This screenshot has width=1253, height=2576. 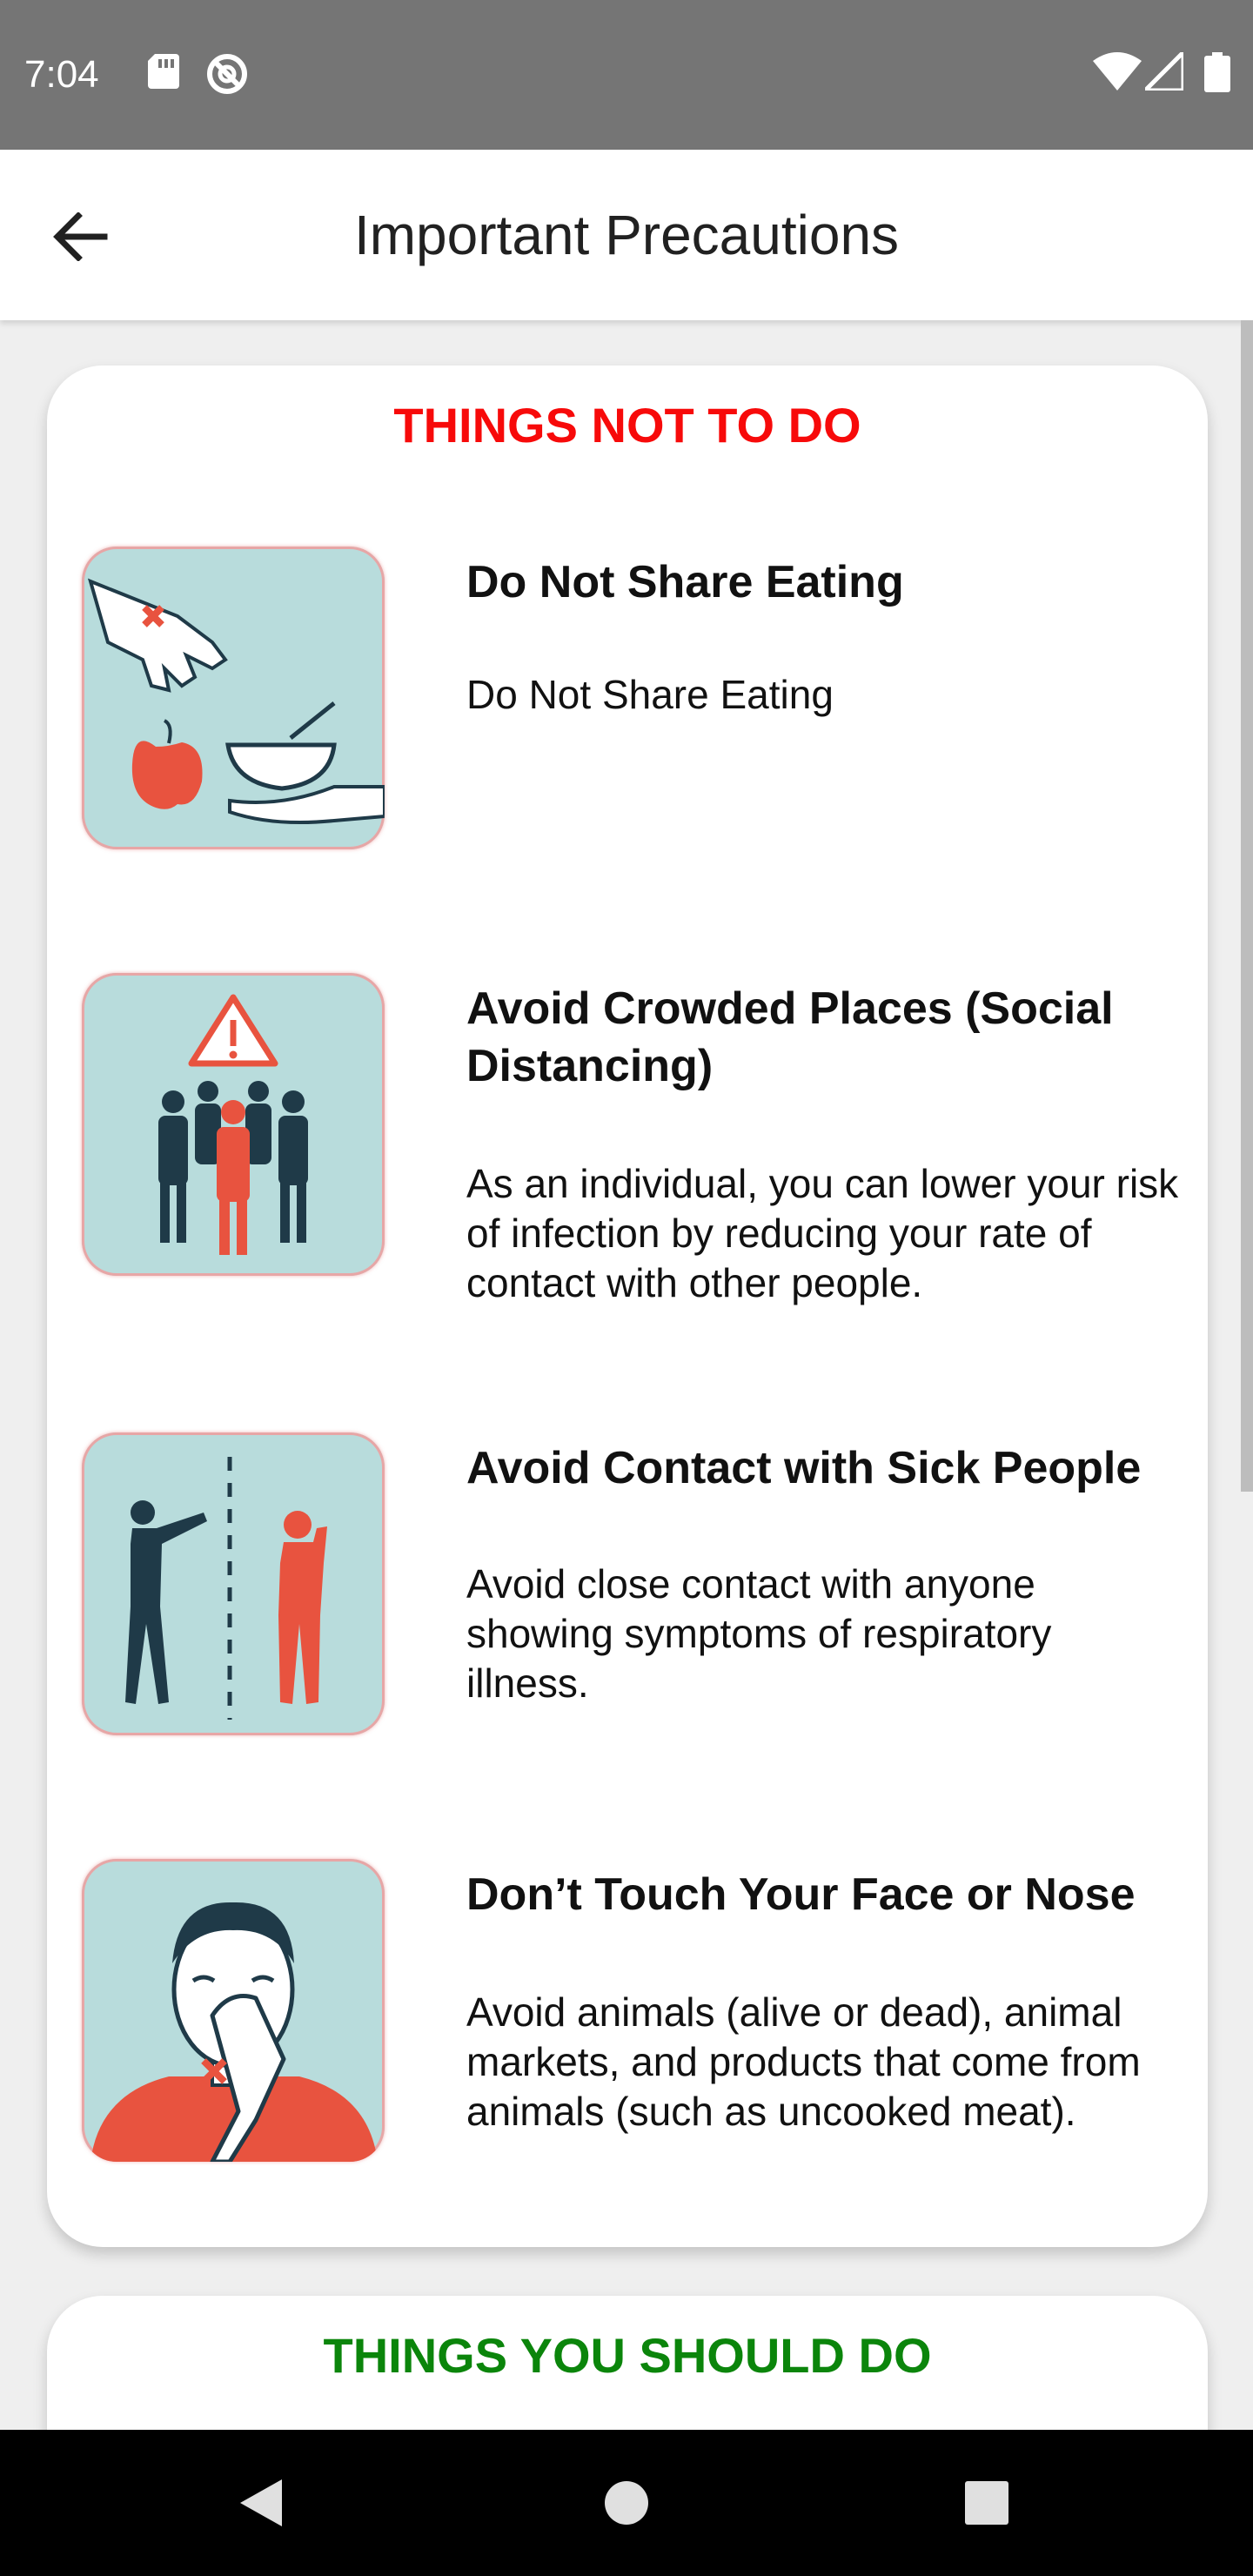 What do you see at coordinates (61, 74) in the screenshot?
I see `status-time: 7:04` at bounding box center [61, 74].